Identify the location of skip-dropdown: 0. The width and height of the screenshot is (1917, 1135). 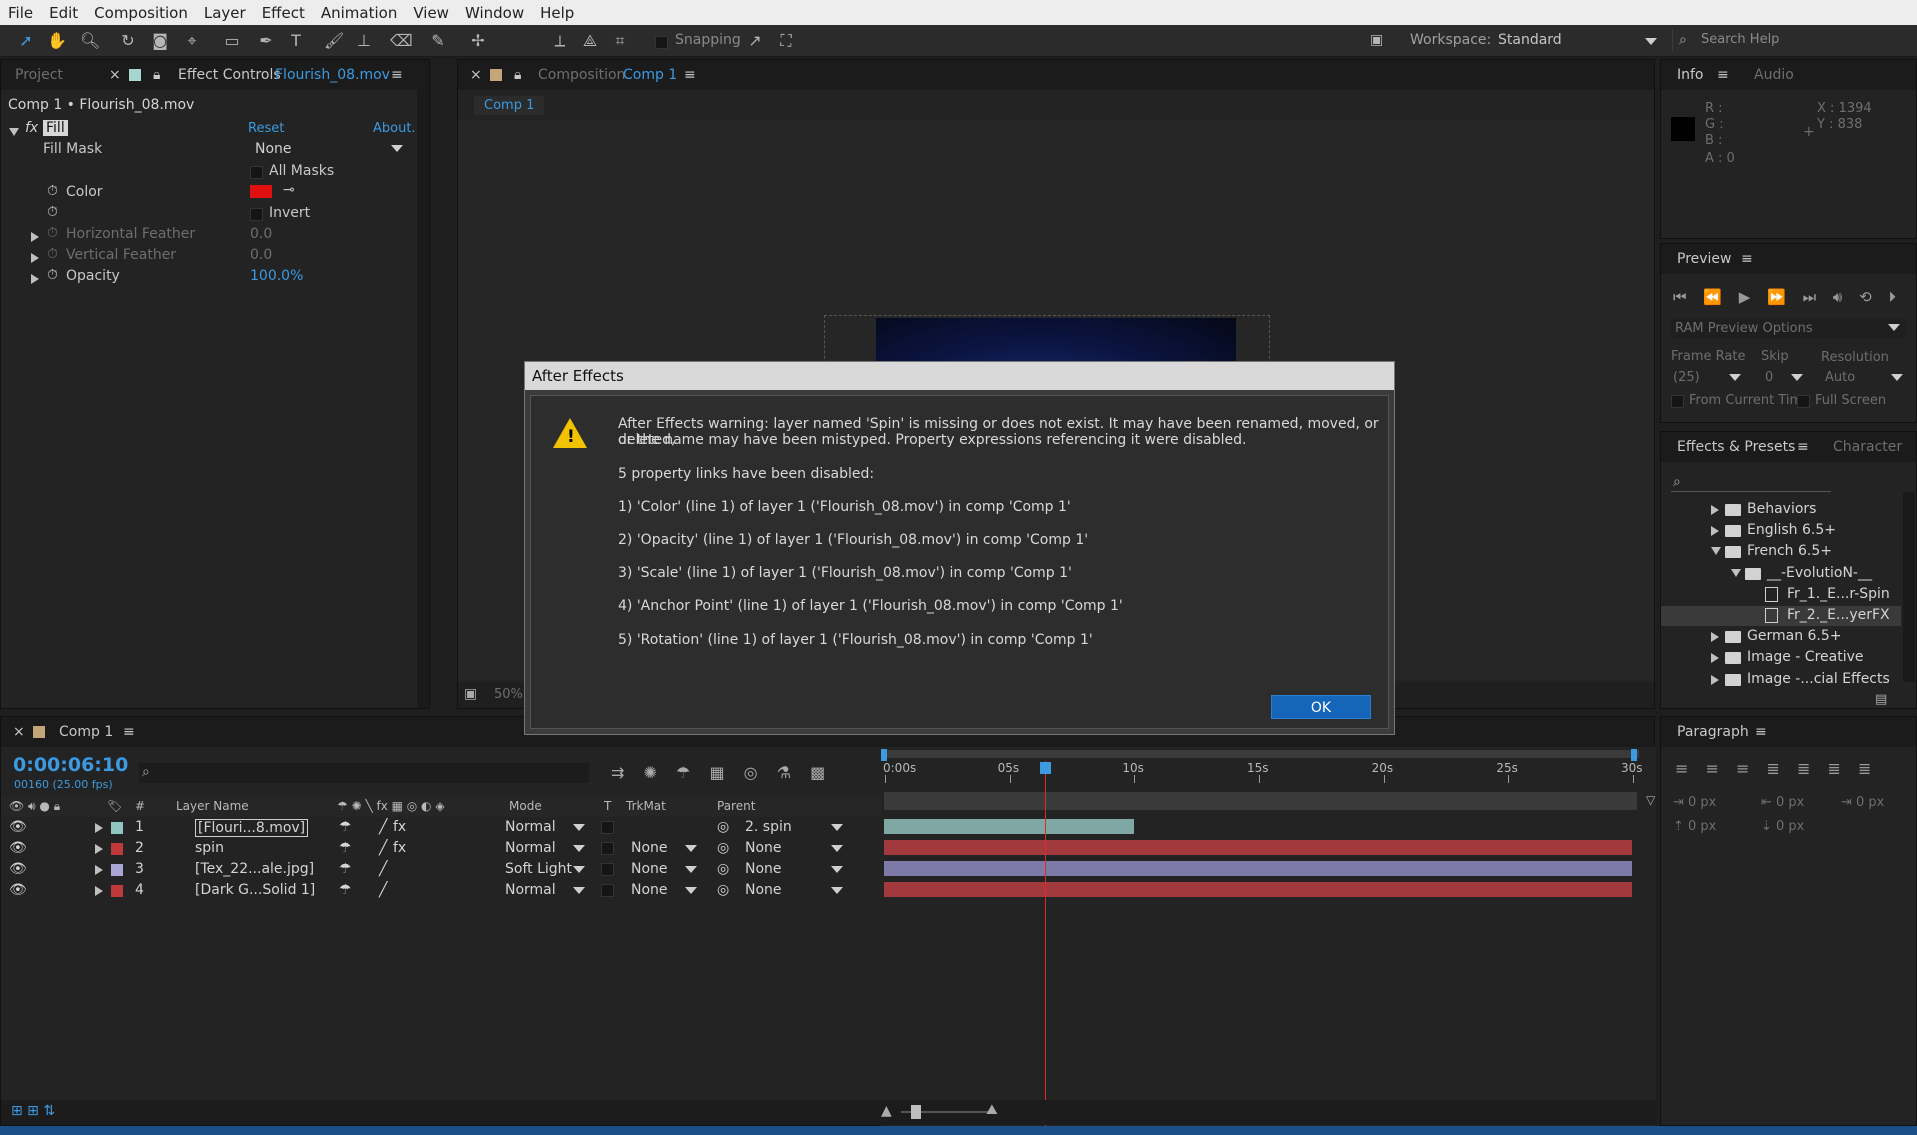
(1785, 378).